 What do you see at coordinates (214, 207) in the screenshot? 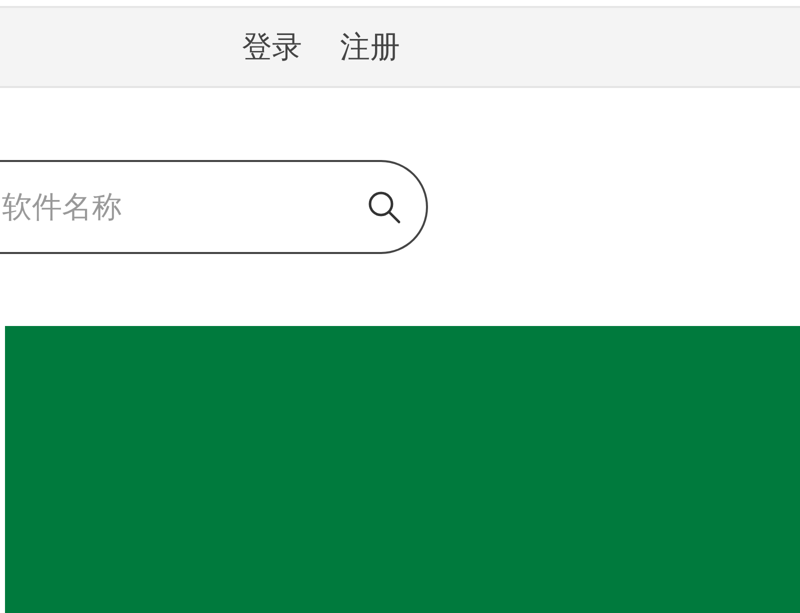
I see `search-field: 软件名称` at bounding box center [214, 207].